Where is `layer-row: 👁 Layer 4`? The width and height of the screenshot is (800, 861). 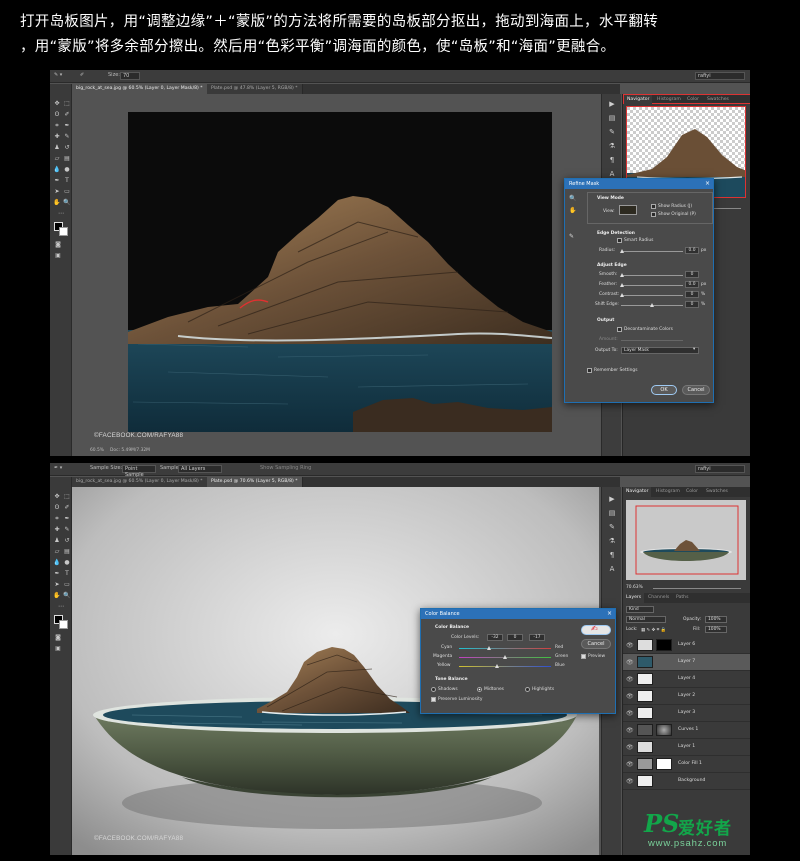 layer-row: 👁 Layer 4 is located at coordinates (686, 679).